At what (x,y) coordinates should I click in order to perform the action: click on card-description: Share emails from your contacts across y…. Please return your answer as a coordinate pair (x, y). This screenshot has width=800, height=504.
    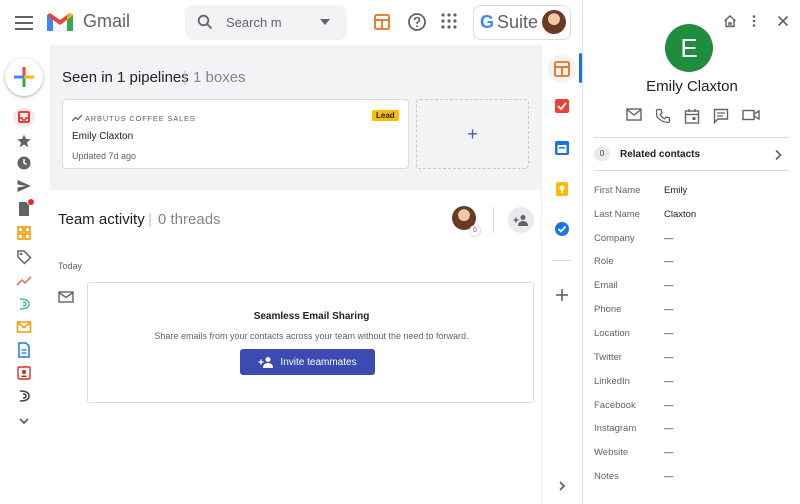
    Looking at the image, I should click on (311, 336).